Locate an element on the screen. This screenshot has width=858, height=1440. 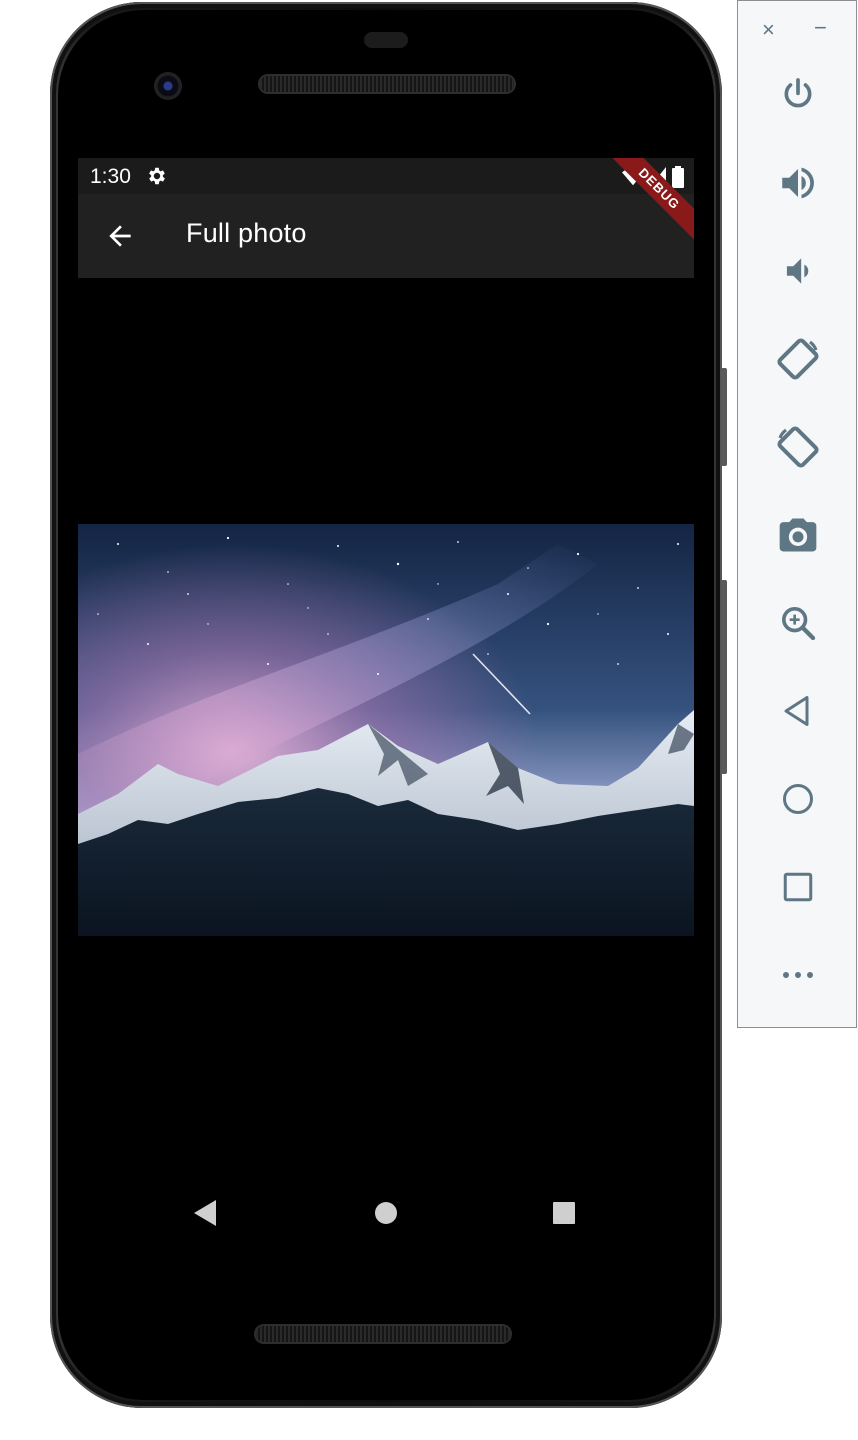
top-speaker is located at coordinates (387, 84).